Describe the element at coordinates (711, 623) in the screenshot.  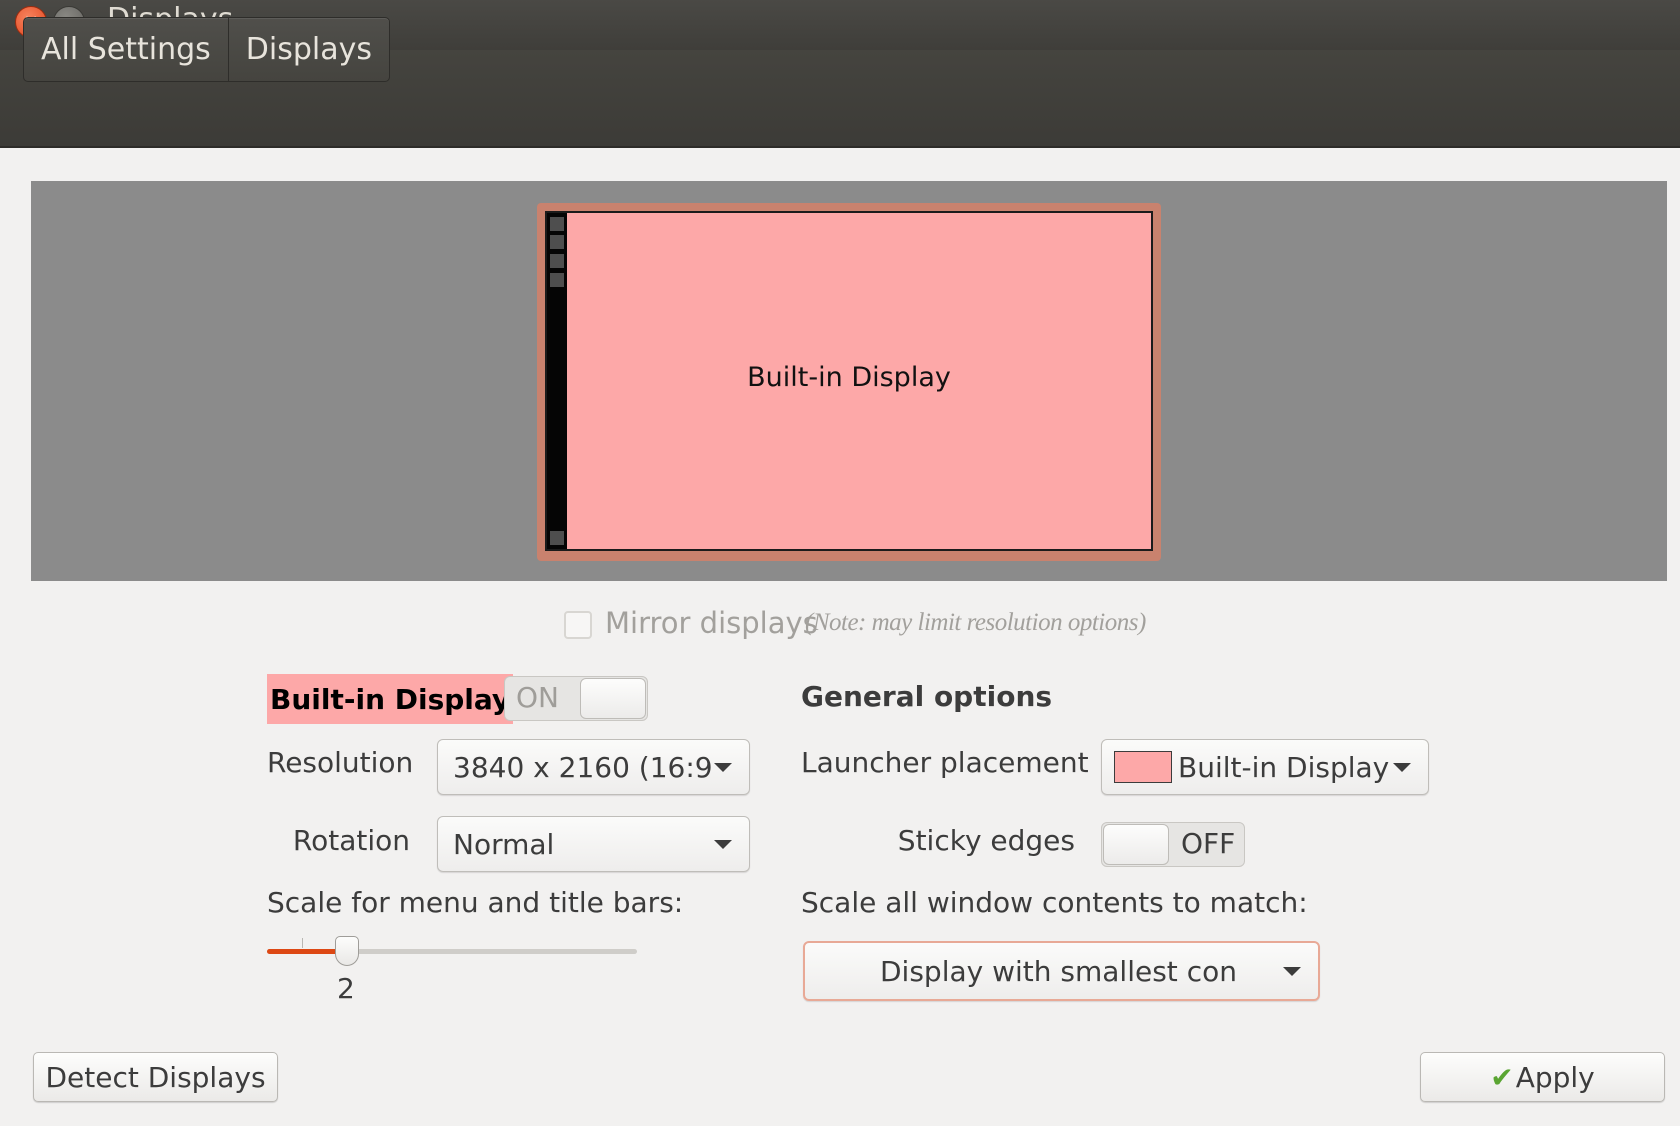
I see `mirror-displays-label: Mirror displays` at that location.